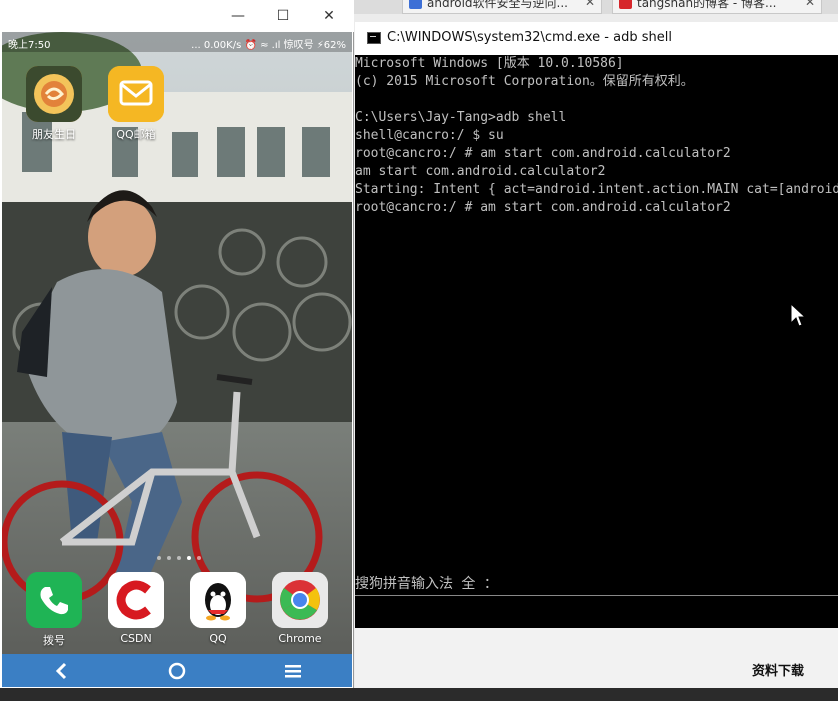 This screenshot has width=838, height=701. Describe the element at coordinates (54, 134) in the screenshot. I see `app-label: 朋友生日` at that location.